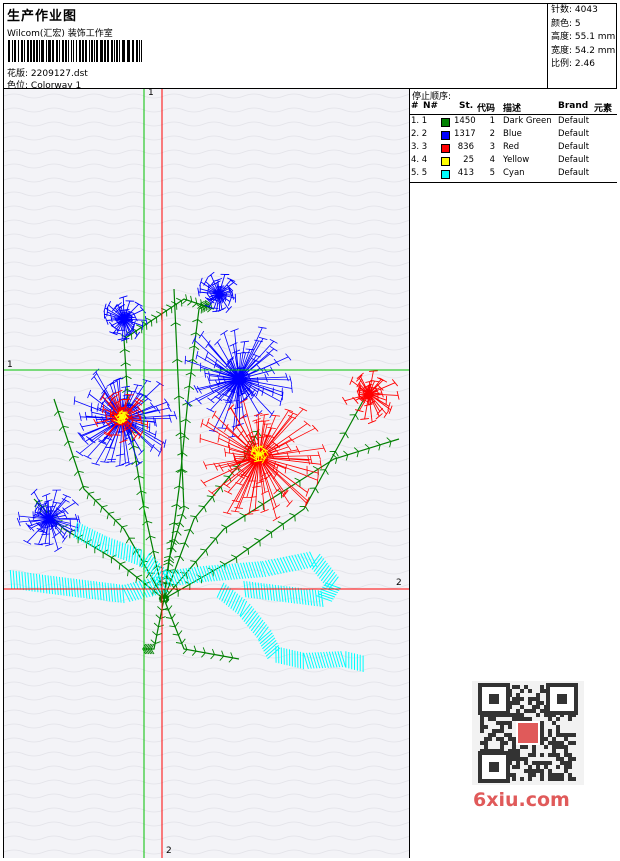  What do you see at coordinates (492, 121) in the screenshot?
I see `cell-code: 1` at bounding box center [492, 121].